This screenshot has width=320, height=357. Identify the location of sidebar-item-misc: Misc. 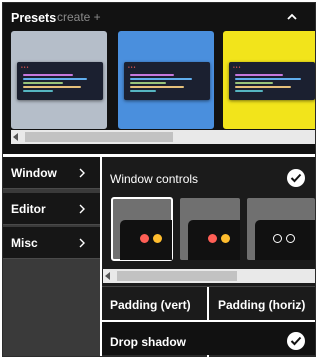
(51, 243).